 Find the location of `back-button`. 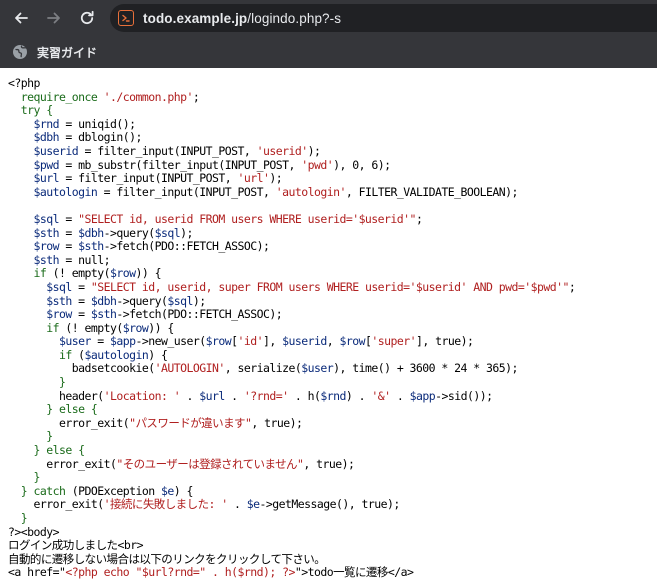

back-button is located at coordinates (21, 18).